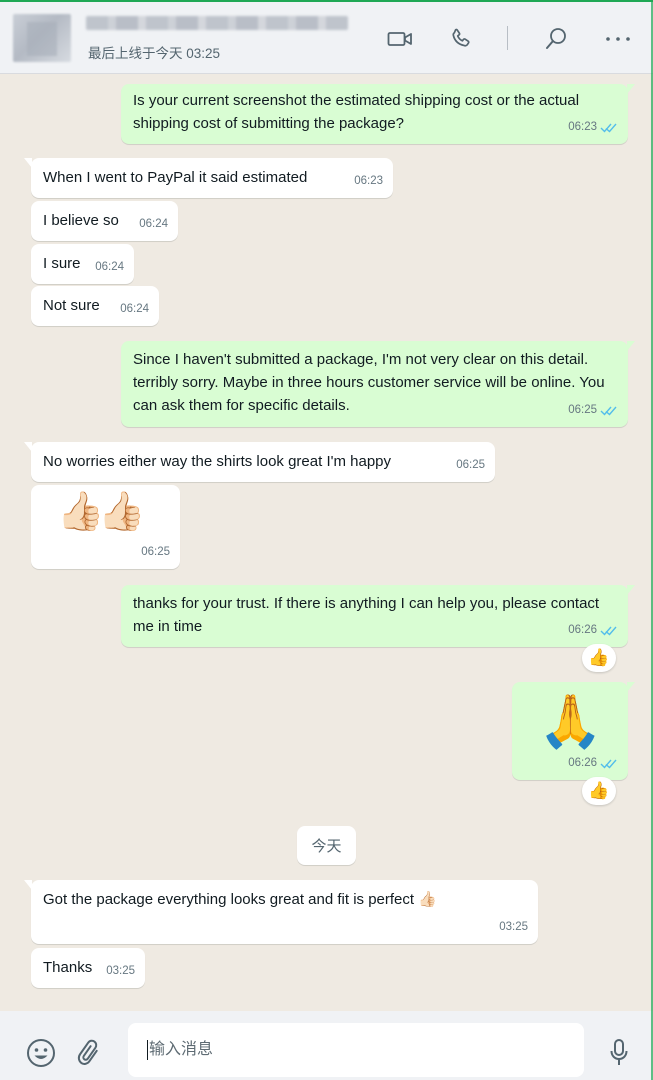 Image resolution: width=653 pixels, height=1080 pixels. I want to click on message-incoming-emoji: 👍🏻👍🏻 06:25, so click(105, 527).